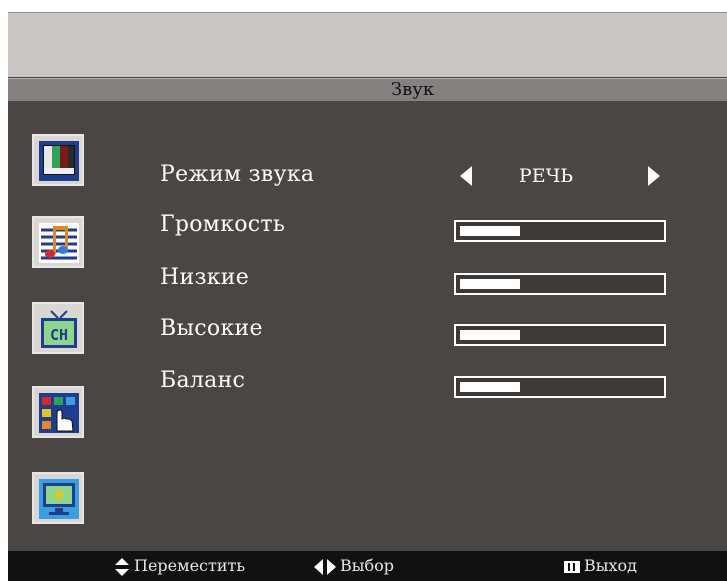 Image resolution: width=727 pixels, height=581 pixels. I want to click on sound-mode-value: РЕЧЬ, so click(546, 176).